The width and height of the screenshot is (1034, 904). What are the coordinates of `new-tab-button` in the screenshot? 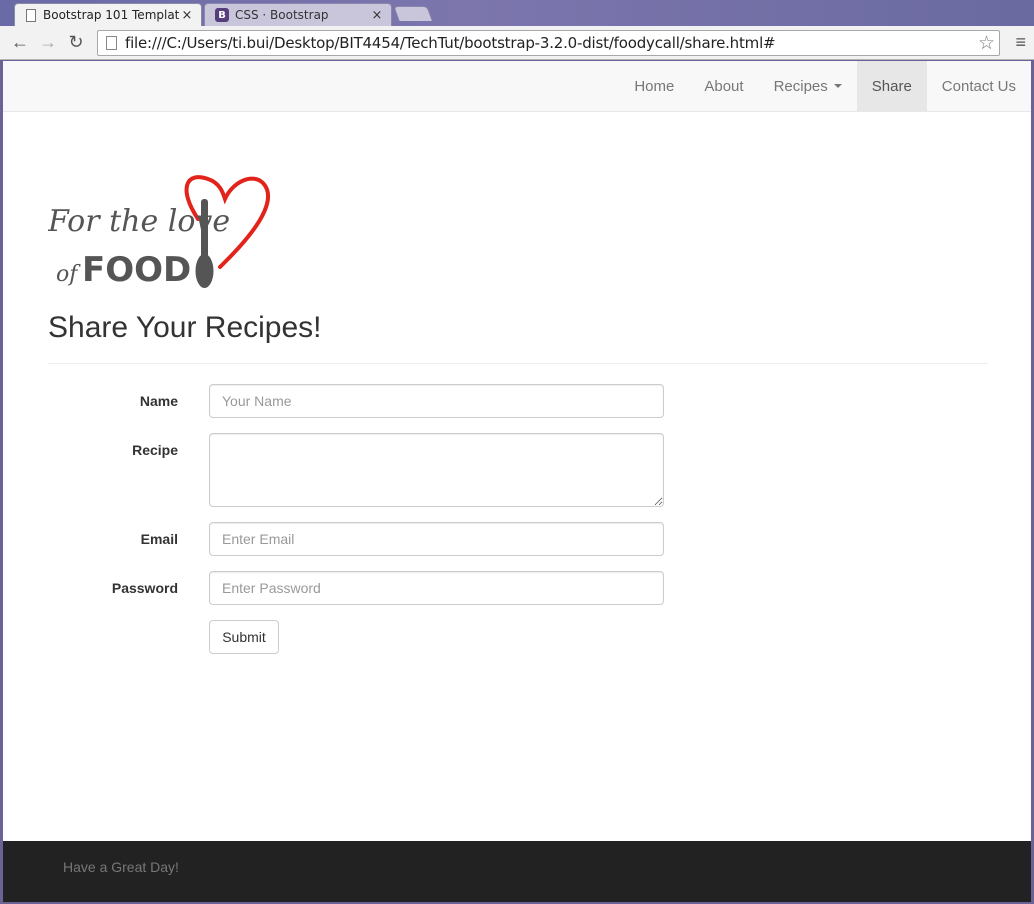 It's located at (413, 13).